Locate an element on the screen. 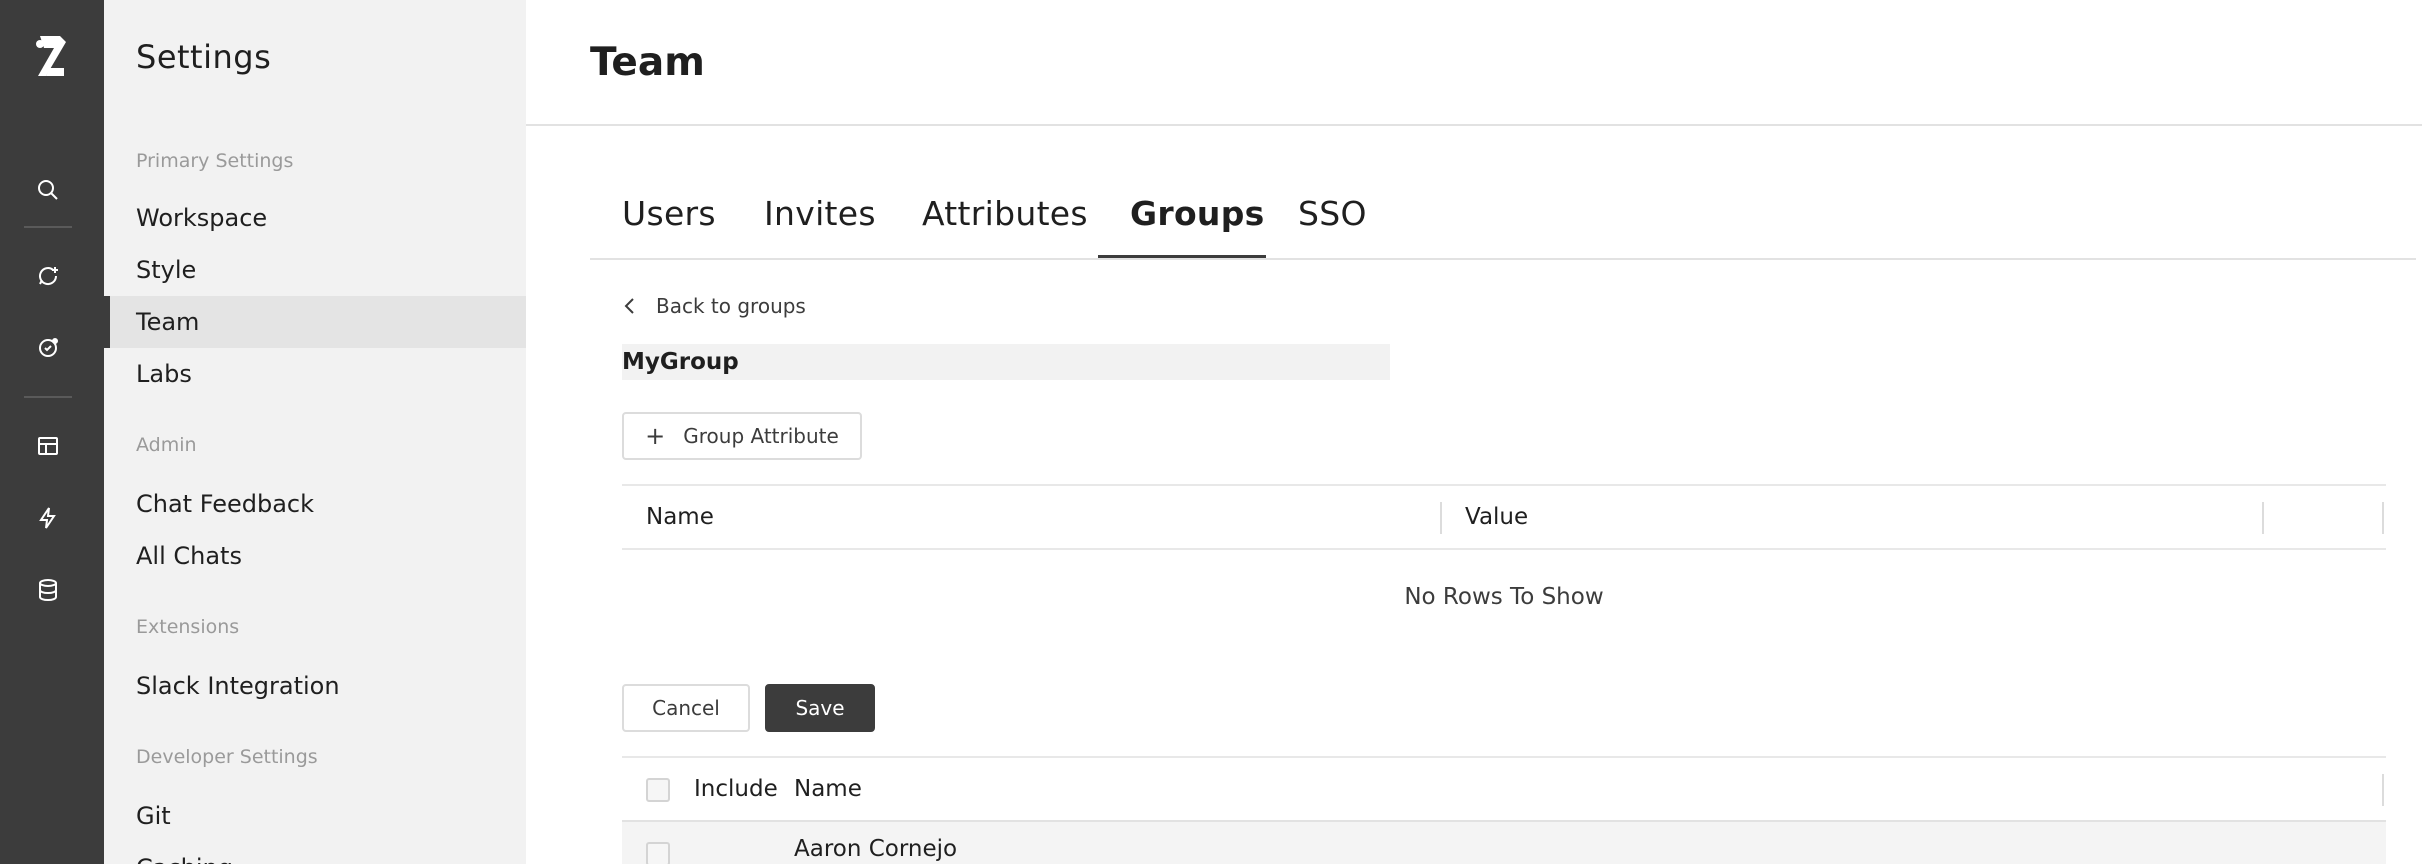  add-group-attribute-button: + Group Attribute is located at coordinates (742, 436).